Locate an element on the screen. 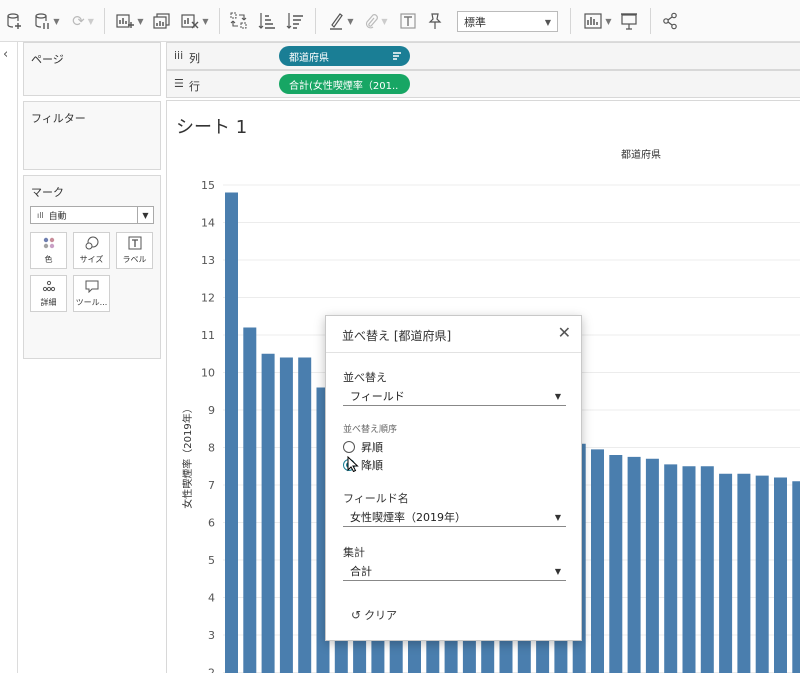 The image size is (800, 673). reset-icon: ↺ is located at coordinates (356, 615).